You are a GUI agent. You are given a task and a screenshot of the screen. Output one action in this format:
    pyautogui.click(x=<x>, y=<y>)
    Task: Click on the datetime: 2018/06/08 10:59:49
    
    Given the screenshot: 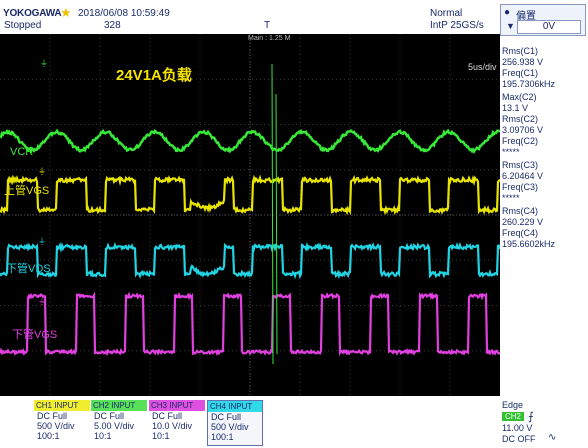 What is the action you would take?
    pyautogui.click(x=124, y=13)
    